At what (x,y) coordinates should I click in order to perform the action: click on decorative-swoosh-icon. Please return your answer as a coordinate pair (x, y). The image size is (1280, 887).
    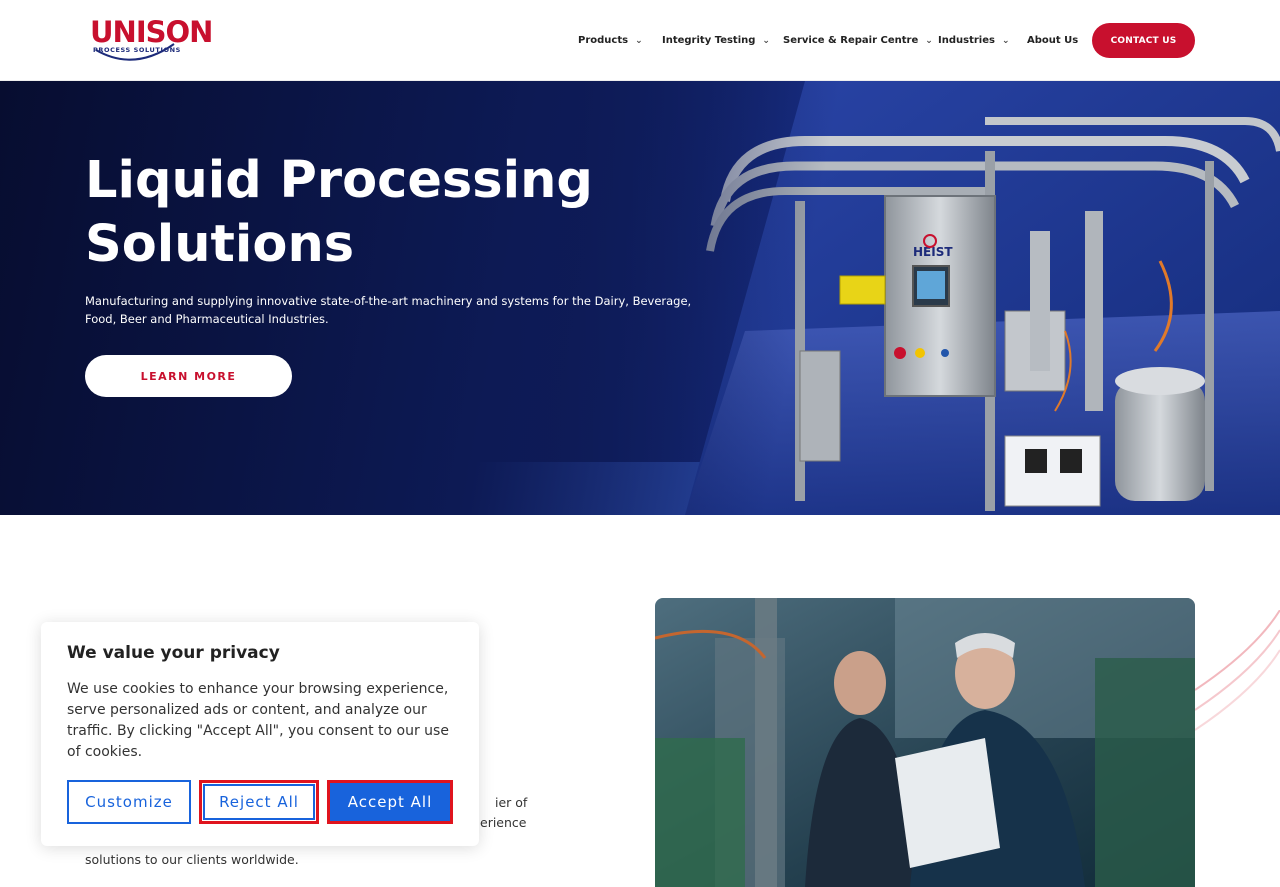
    Looking at the image, I should click on (1237, 670).